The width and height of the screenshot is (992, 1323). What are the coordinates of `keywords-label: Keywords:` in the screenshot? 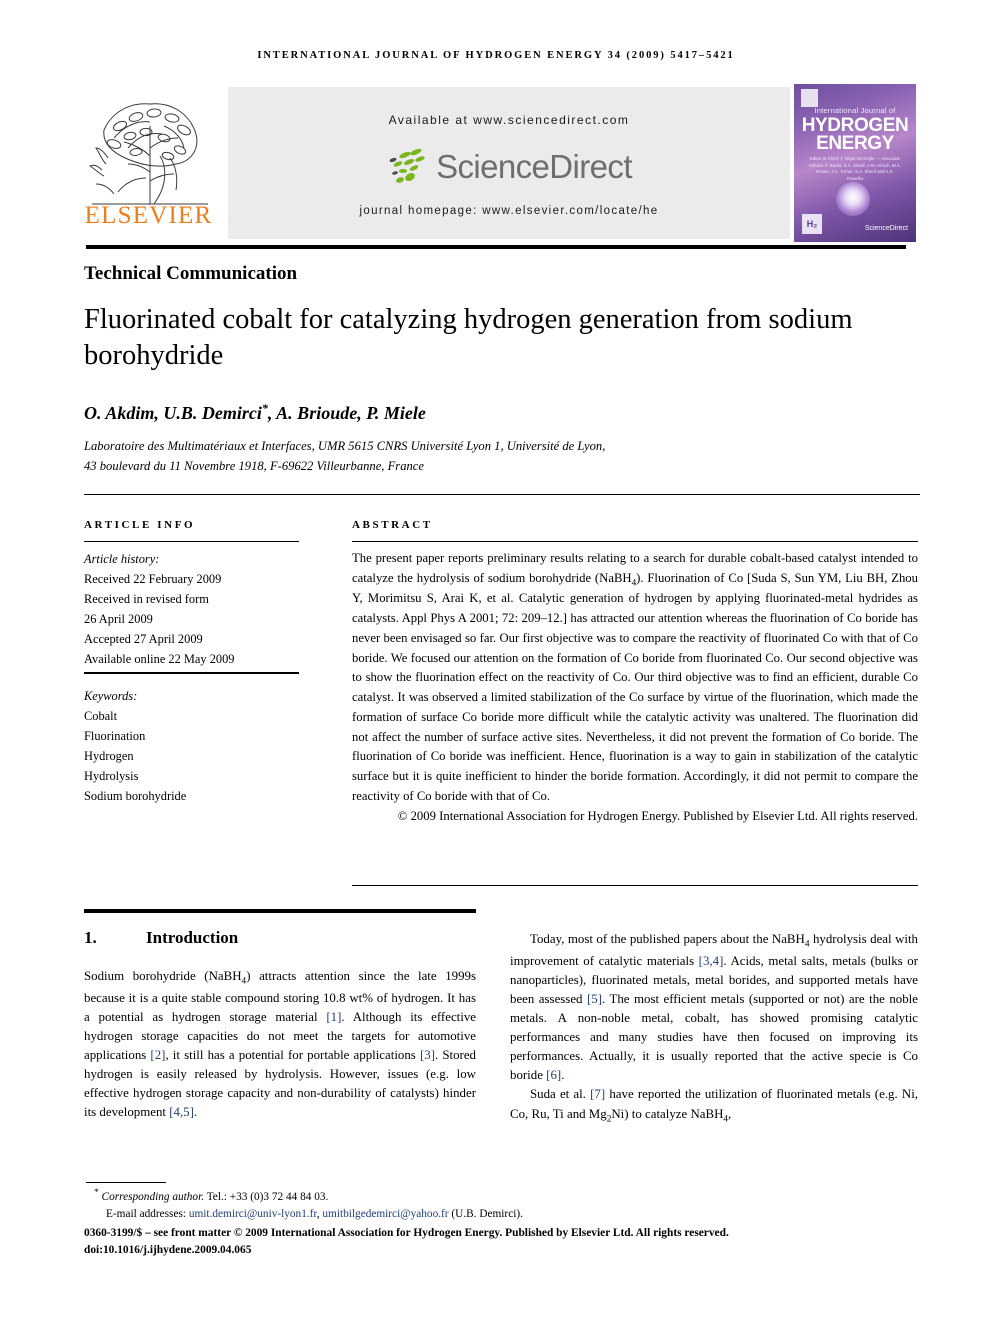 It's located at (111, 696).